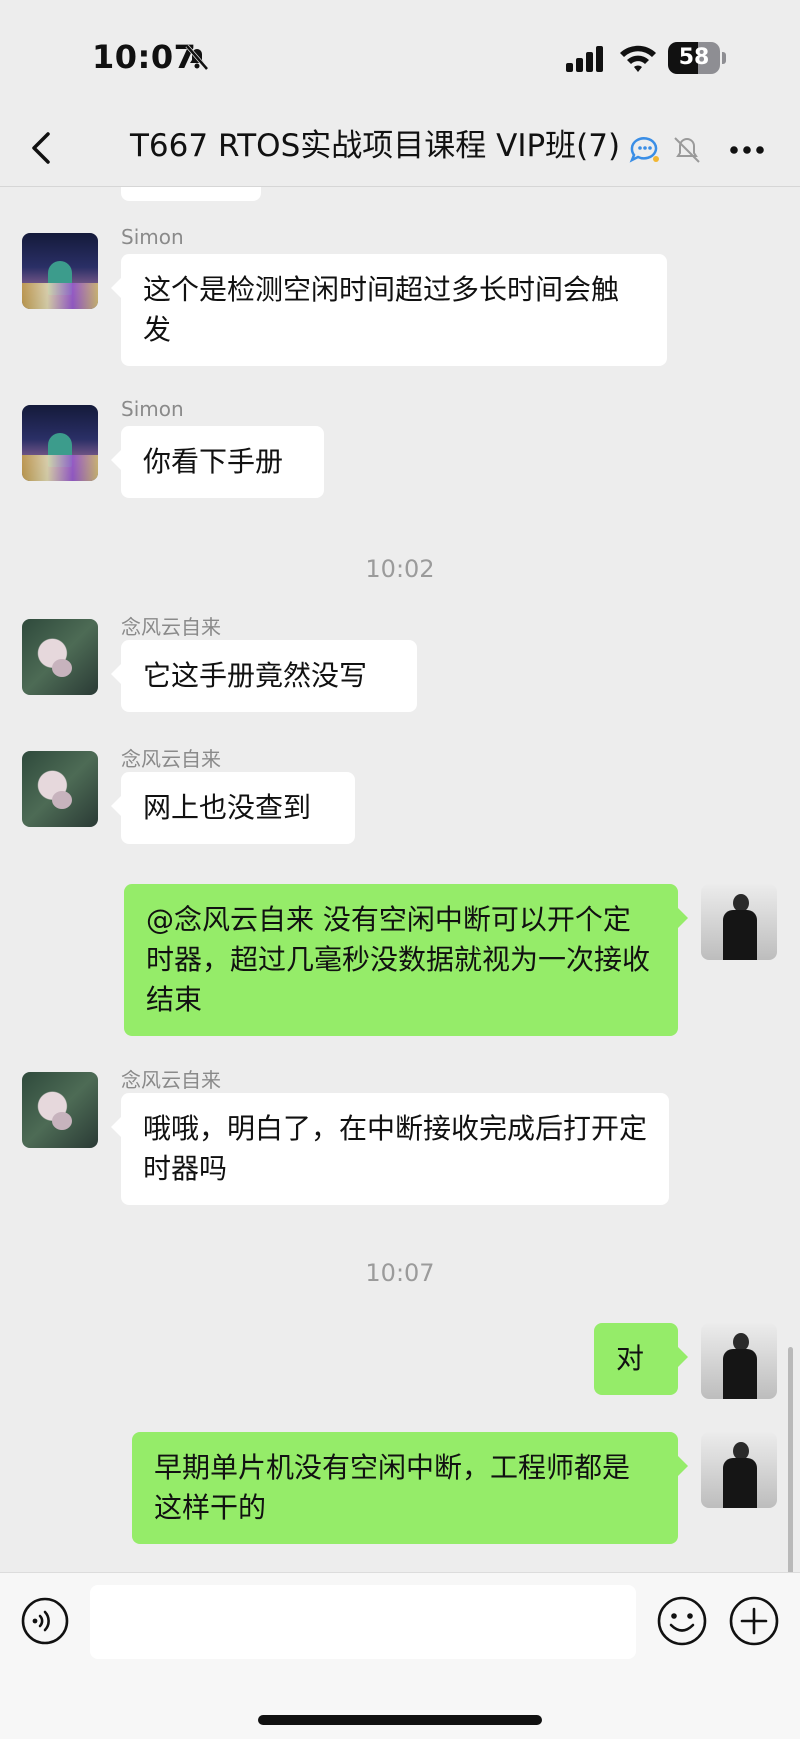  What do you see at coordinates (390, 1149) in the screenshot?
I see `message-bubble: 哦哦，明白了，在中断接收完成后打开定时器吗` at bounding box center [390, 1149].